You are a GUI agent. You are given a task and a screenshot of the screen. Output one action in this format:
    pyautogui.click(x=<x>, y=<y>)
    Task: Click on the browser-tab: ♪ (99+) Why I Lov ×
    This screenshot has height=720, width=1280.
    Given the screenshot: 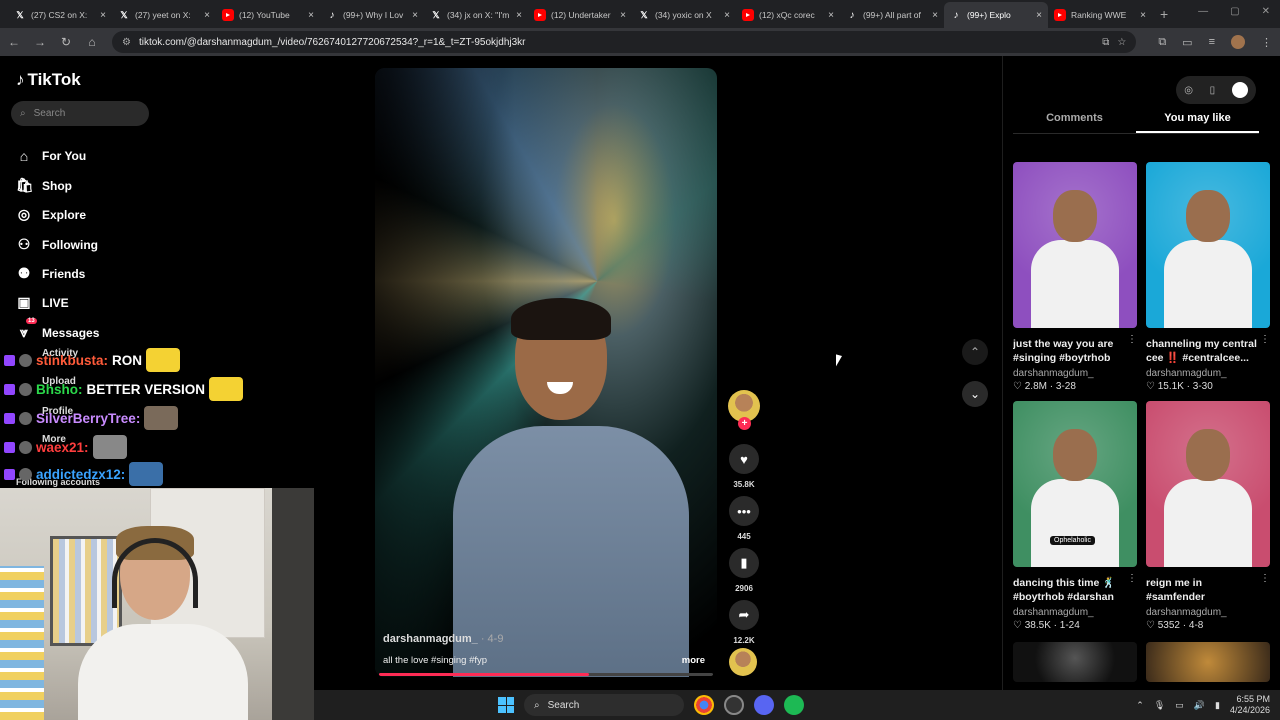 What is the action you would take?
    pyautogui.click(x=372, y=15)
    